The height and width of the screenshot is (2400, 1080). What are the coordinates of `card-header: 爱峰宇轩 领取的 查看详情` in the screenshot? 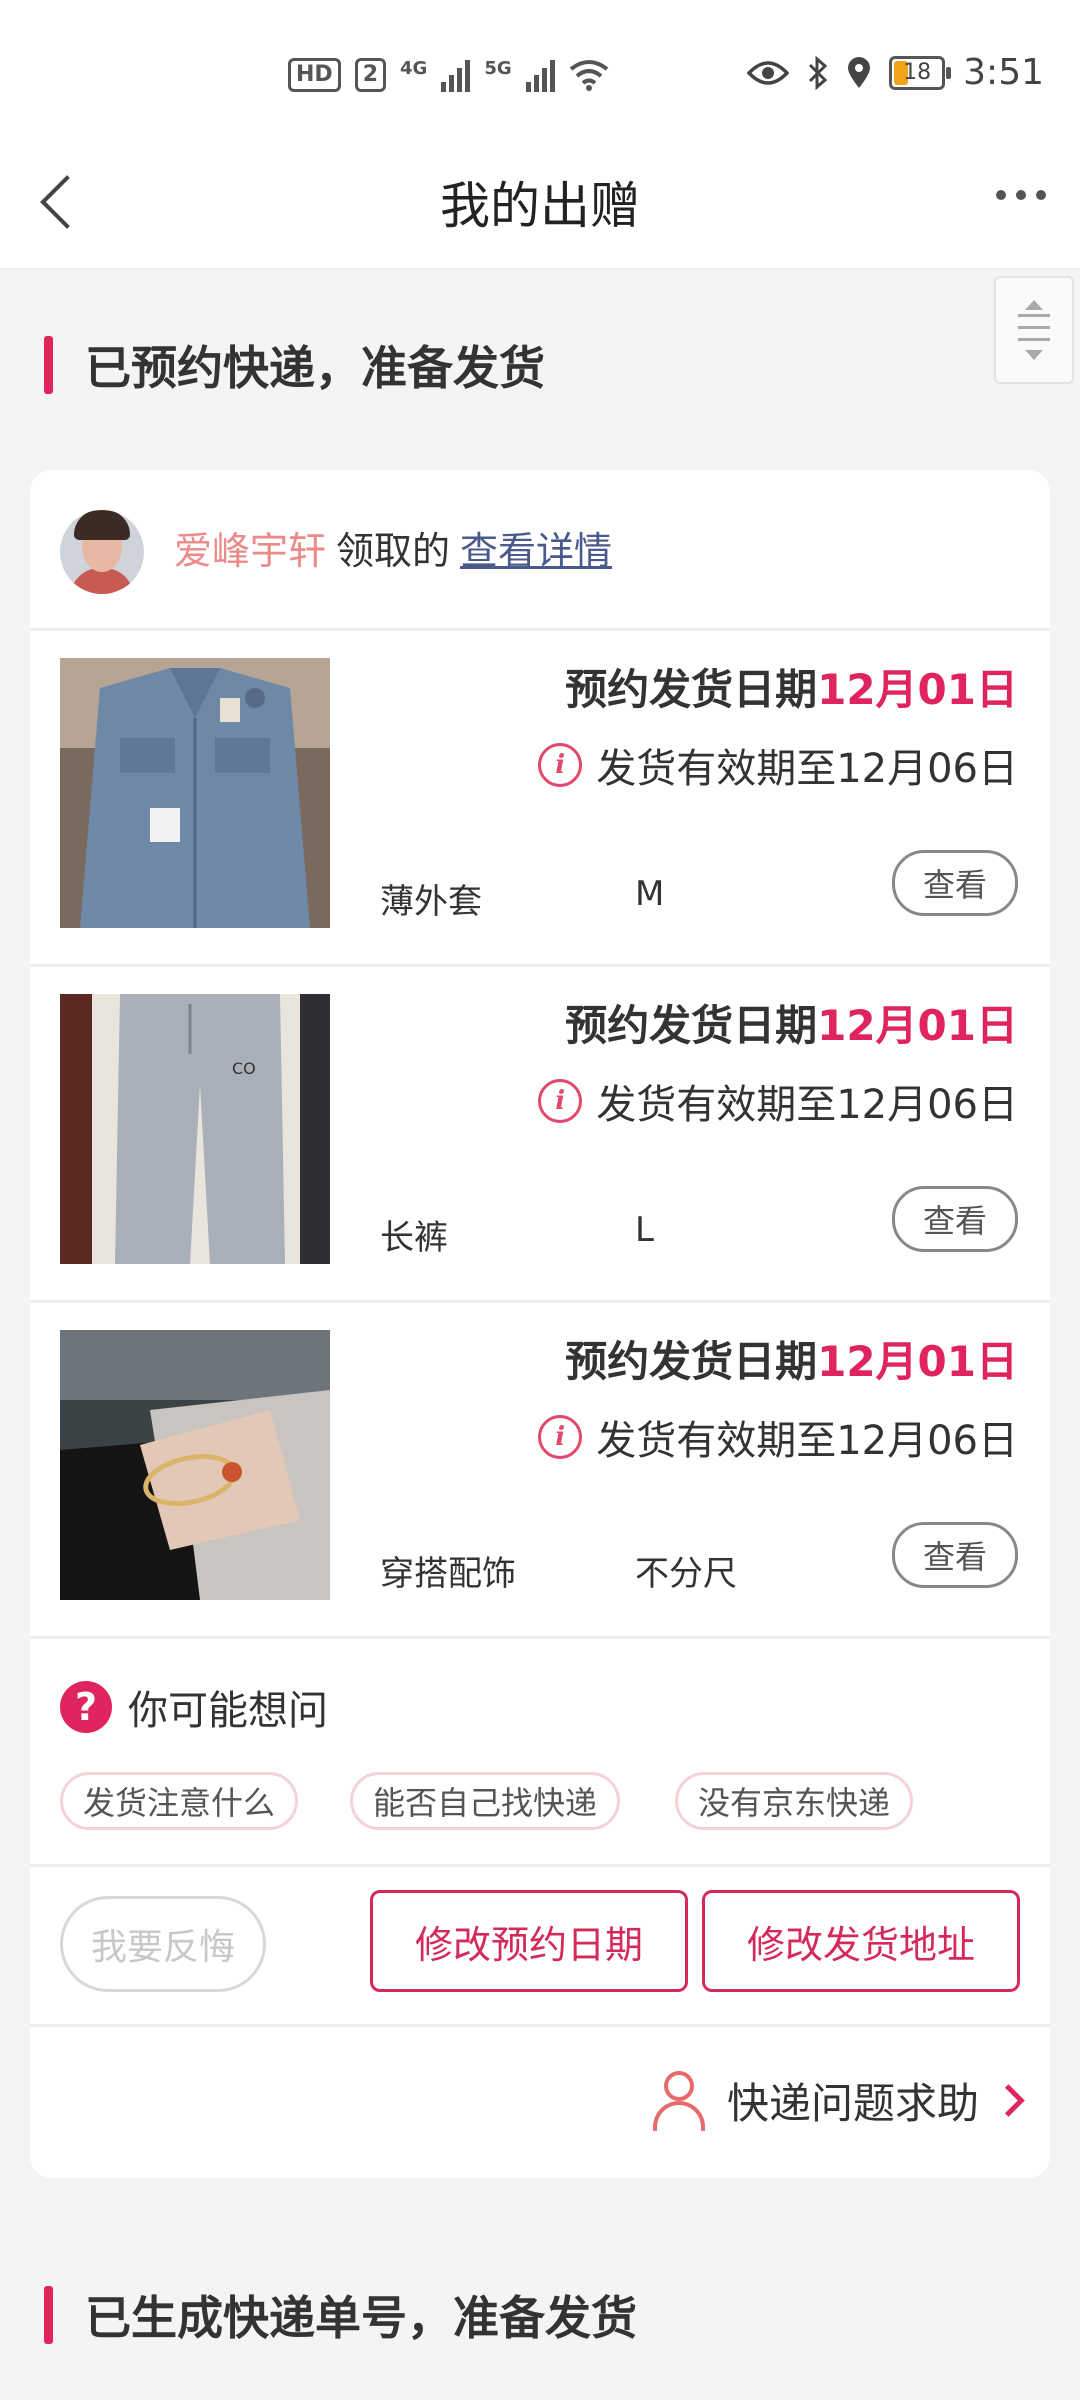 It's located at (540, 550).